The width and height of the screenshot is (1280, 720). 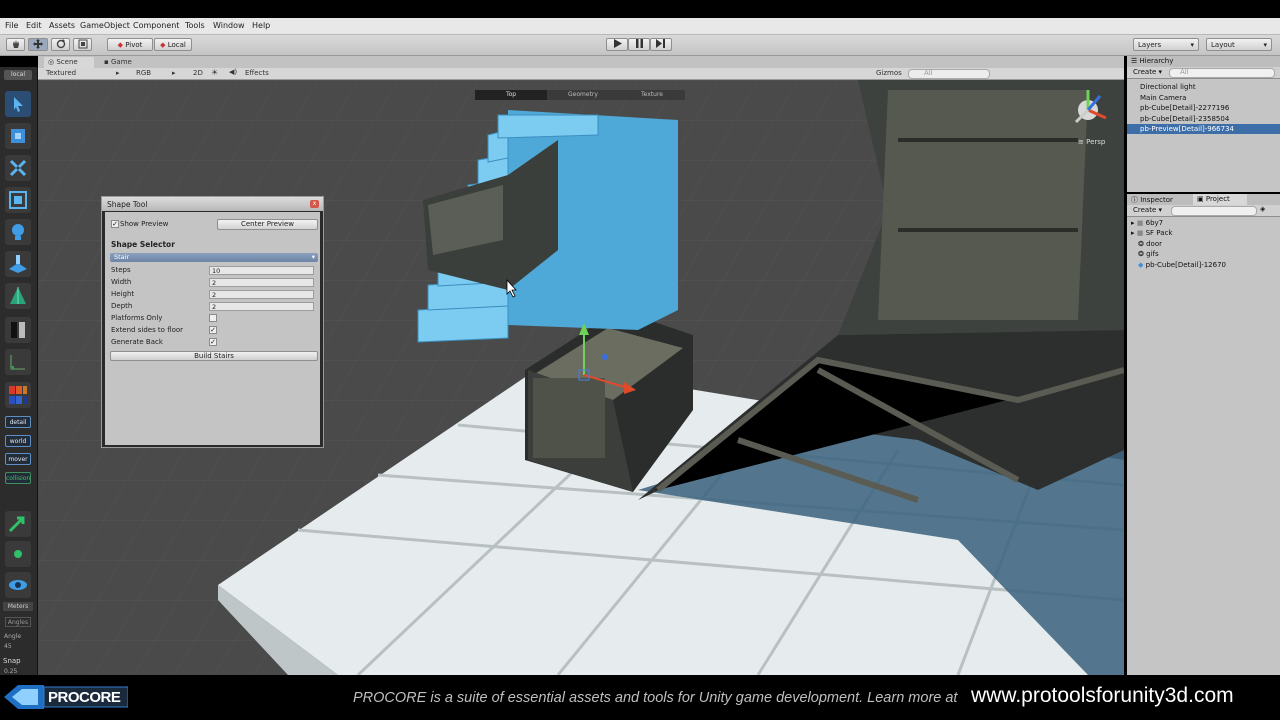 I want to click on hierarchy-item-selected: pb-Preview[Detail]-966734, so click(x=1203, y=129).